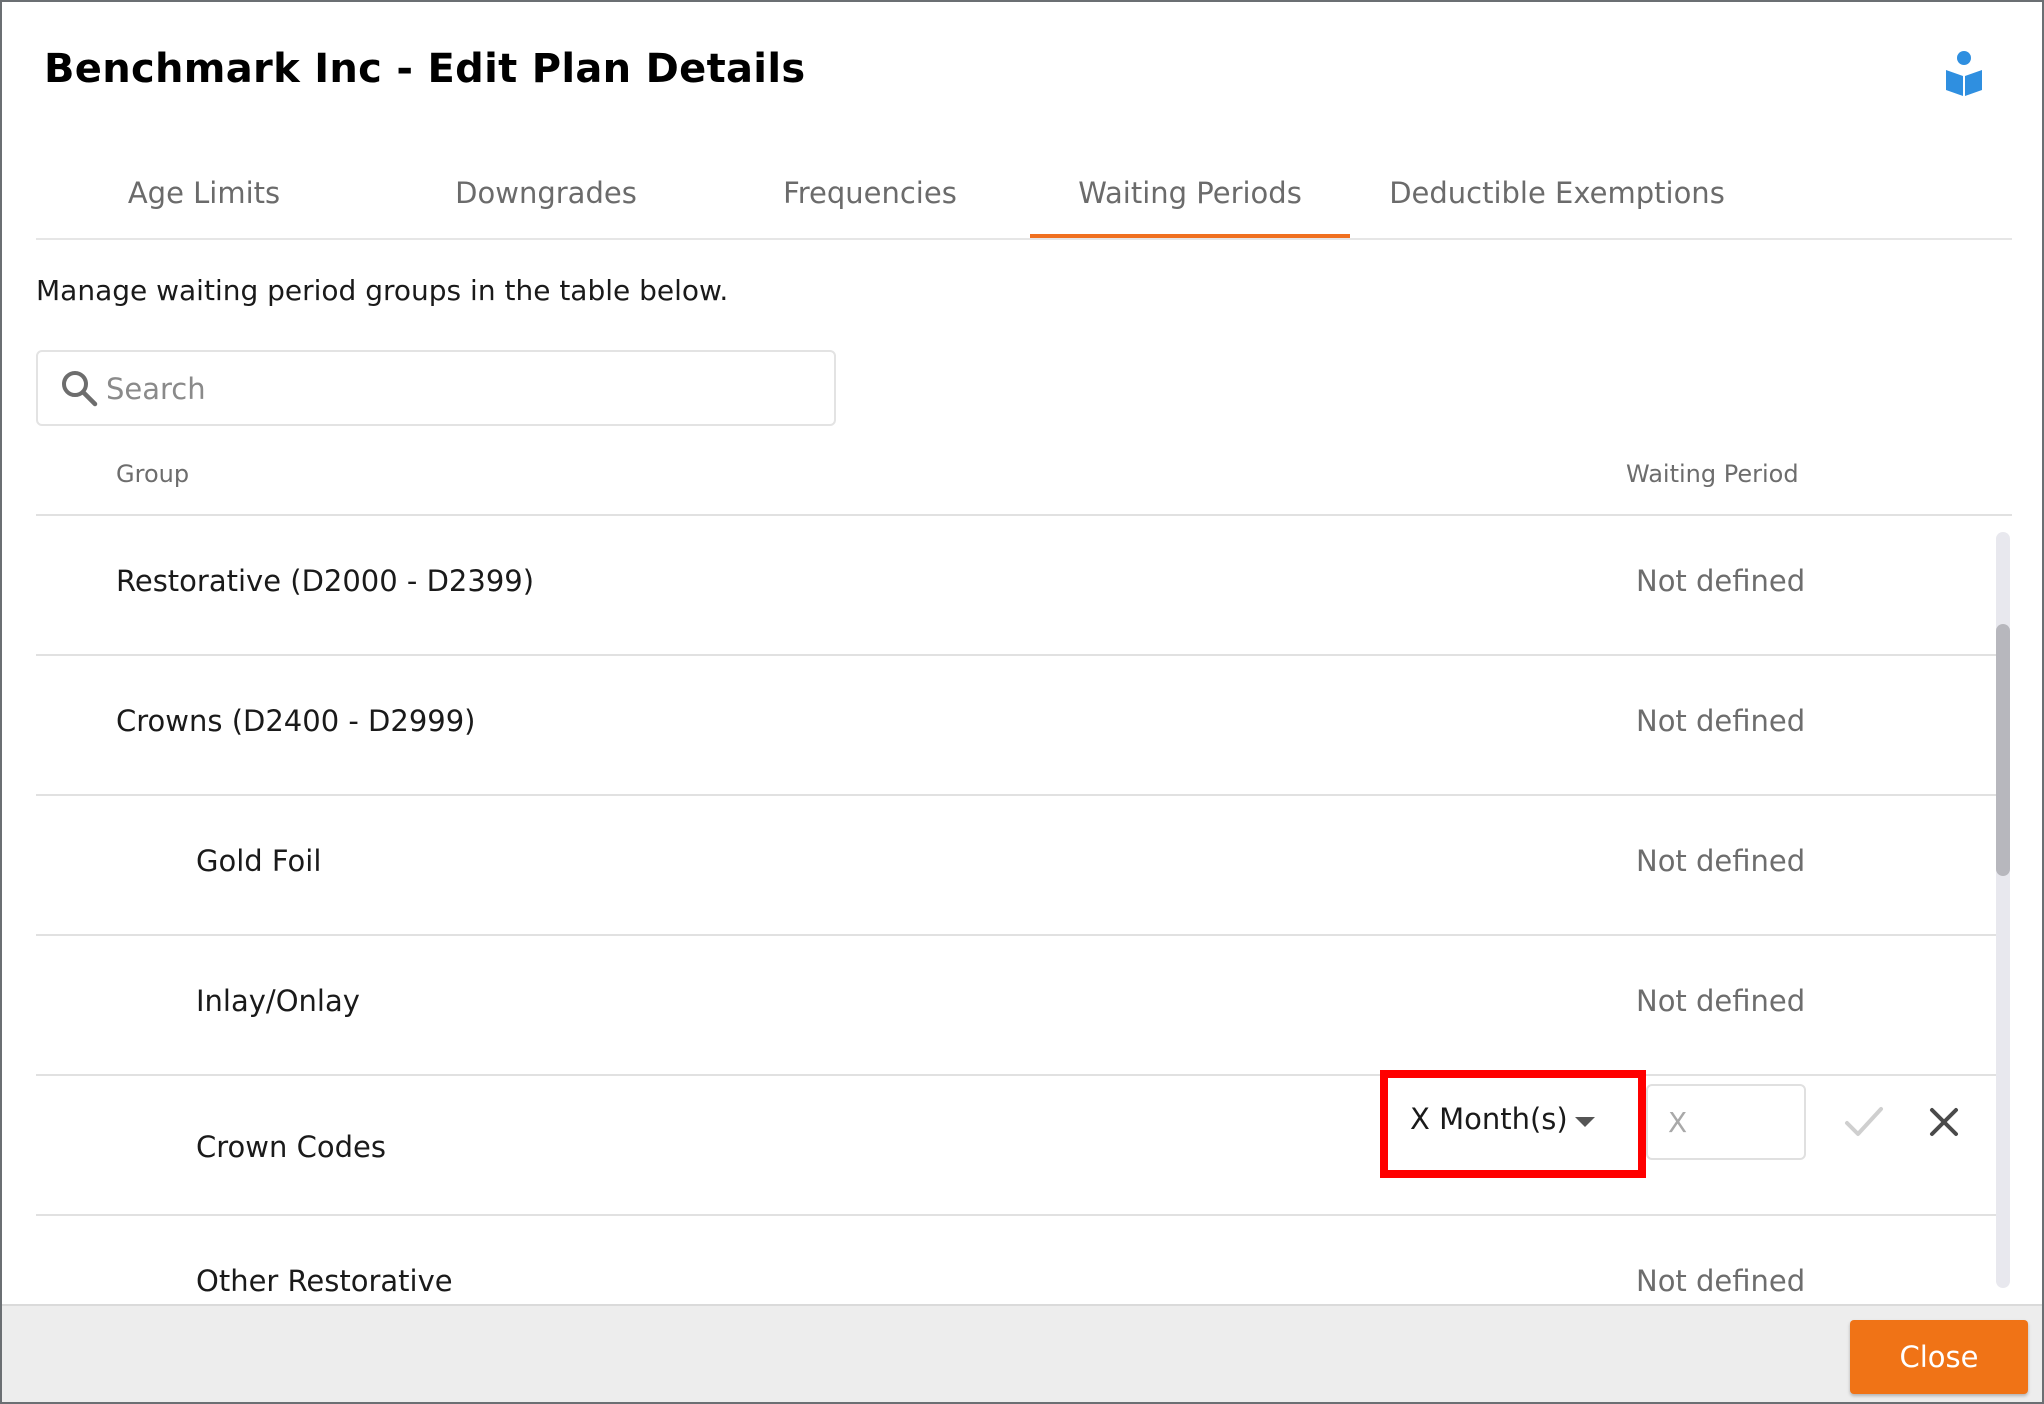 The image size is (2044, 1404). Describe the element at coordinates (80, 389) in the screenshot. I see `search-icon` at that location.